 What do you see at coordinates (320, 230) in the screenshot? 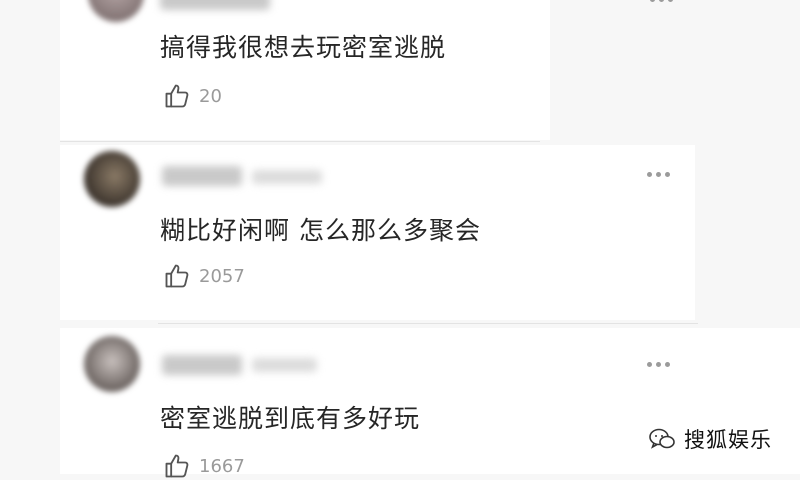
I see `comment-text: 糊比好闲啊 怎么那么多聚会` at bounding box center [320, 230].